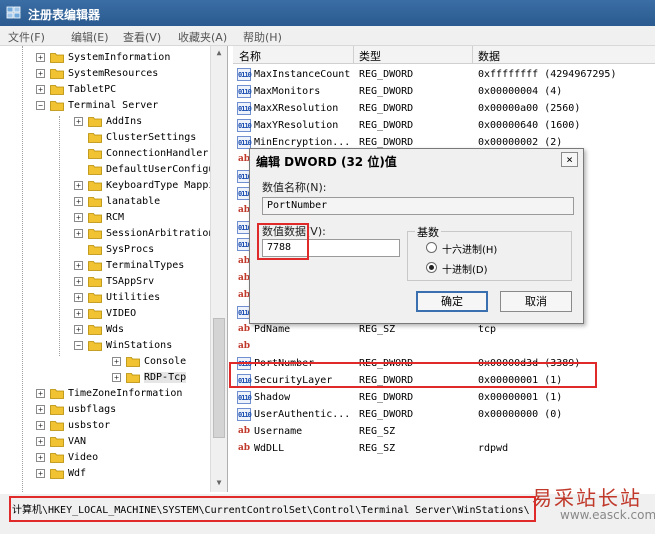  I want to click on radio-hexadecimal: 十六进制(H), so click(496, 248).